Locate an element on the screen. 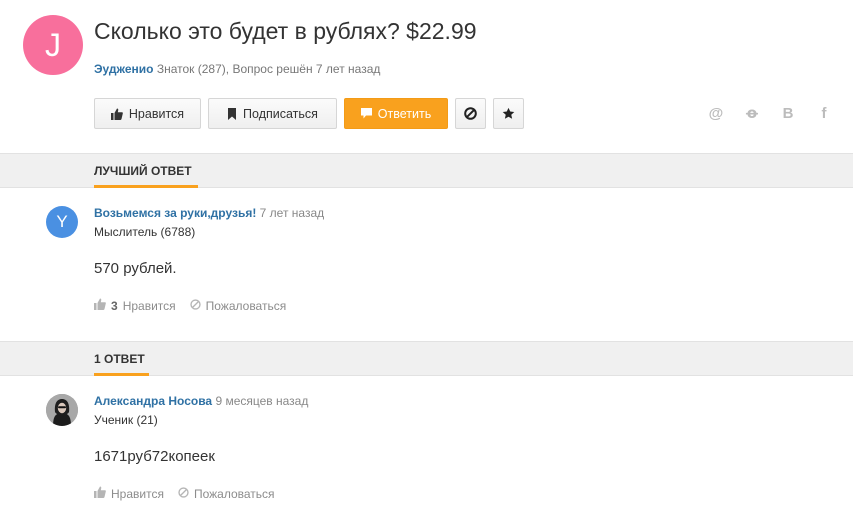 The image size is (853, 522). answer-author-link: Александра Носова is located at coordinates (153, 401).